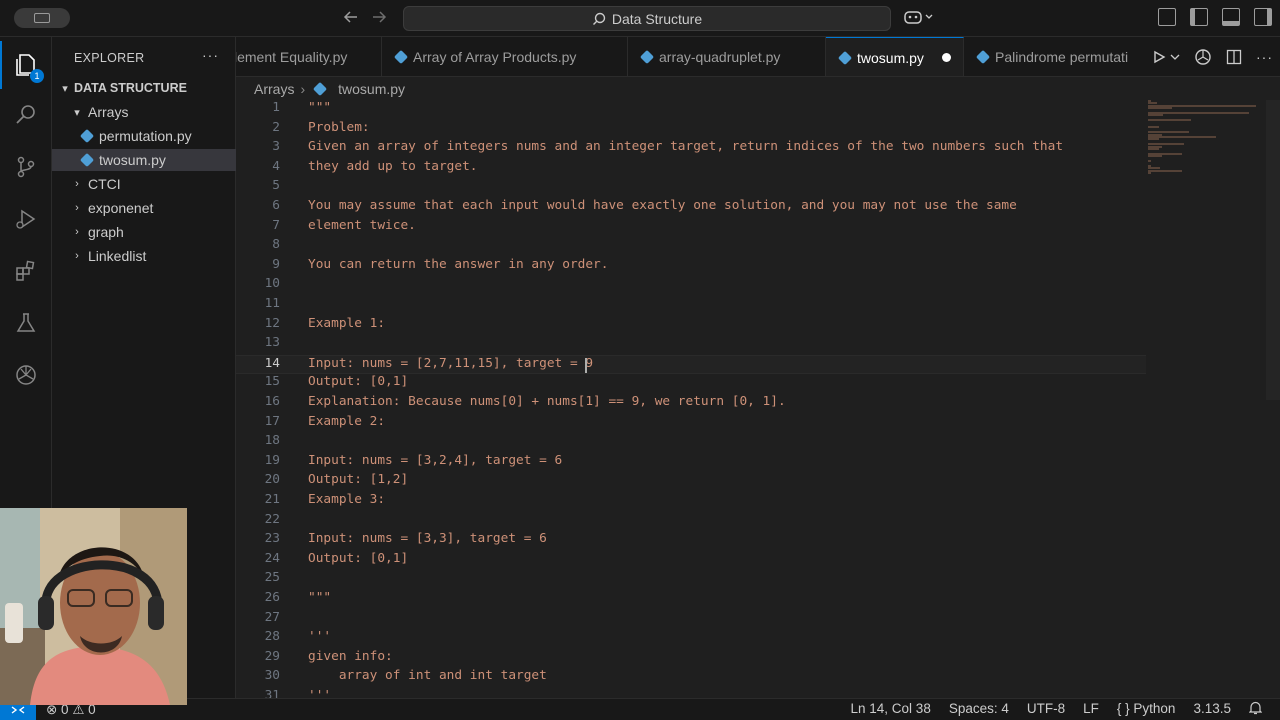 This screenshot has height=720, width=1280. I want to click on tree-root-data-structure: ▾ DATA STRUCTURE, so click(144, 88).